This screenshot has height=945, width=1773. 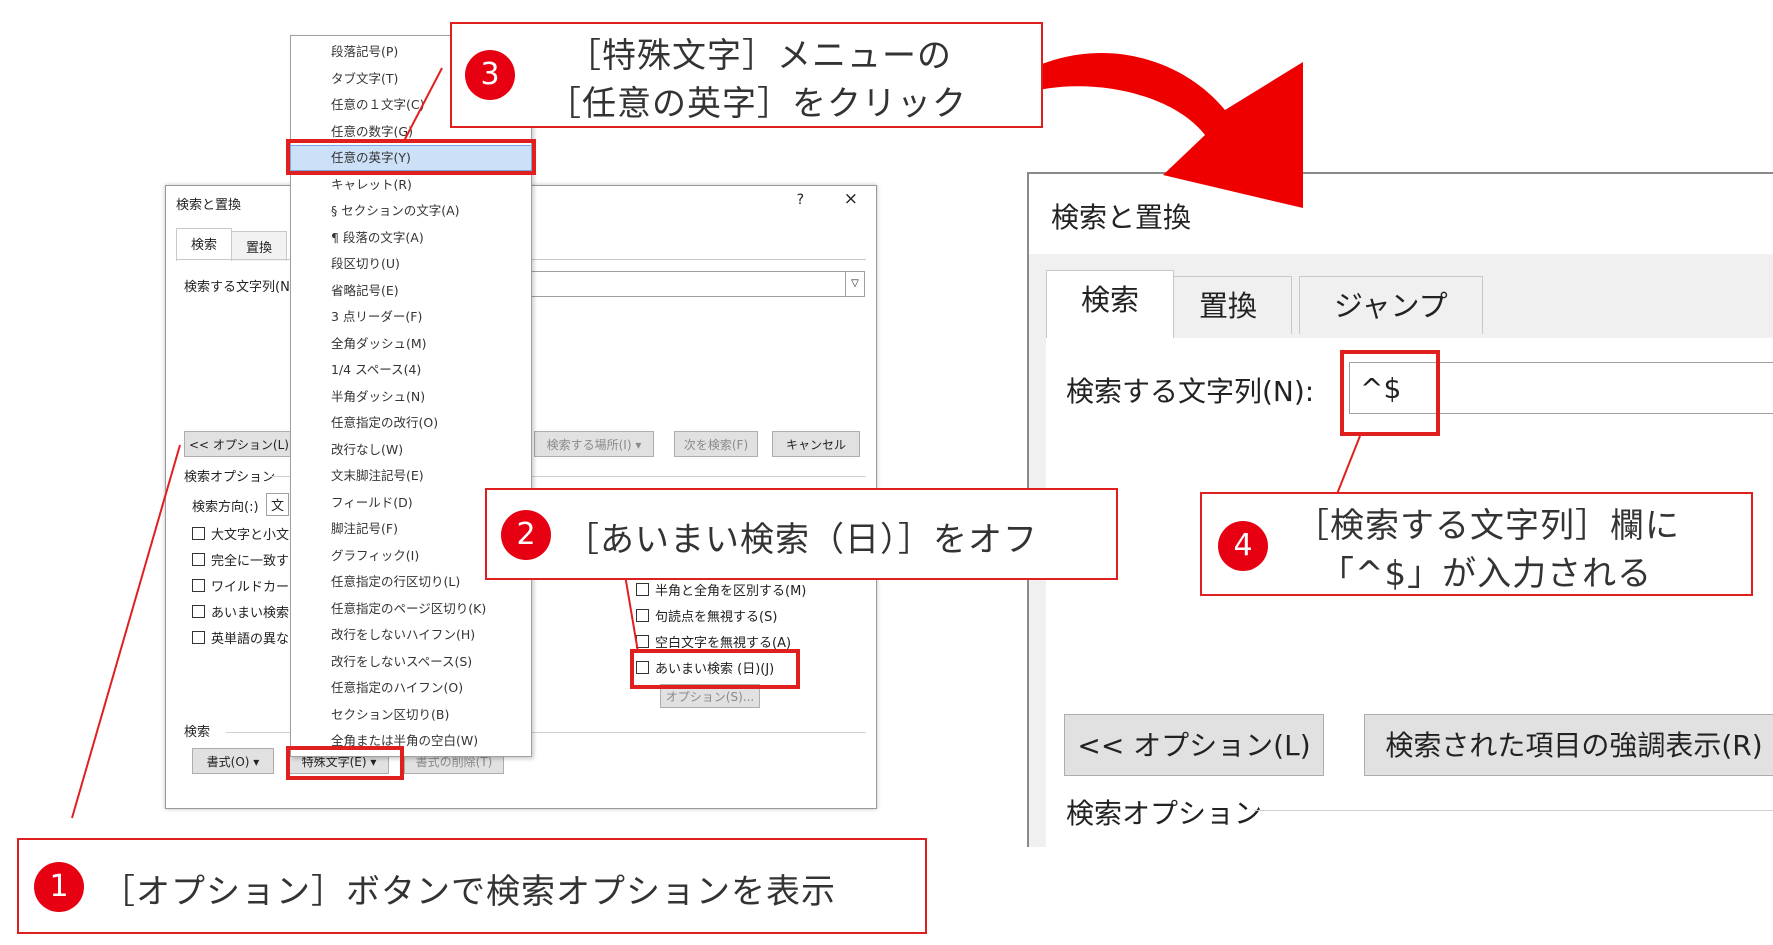 What do you see at coordinates (757, 104) in the screenshot?
I see `callout-text-line2: ［任意の英字］をクリック` at bounding box center [757, 104].